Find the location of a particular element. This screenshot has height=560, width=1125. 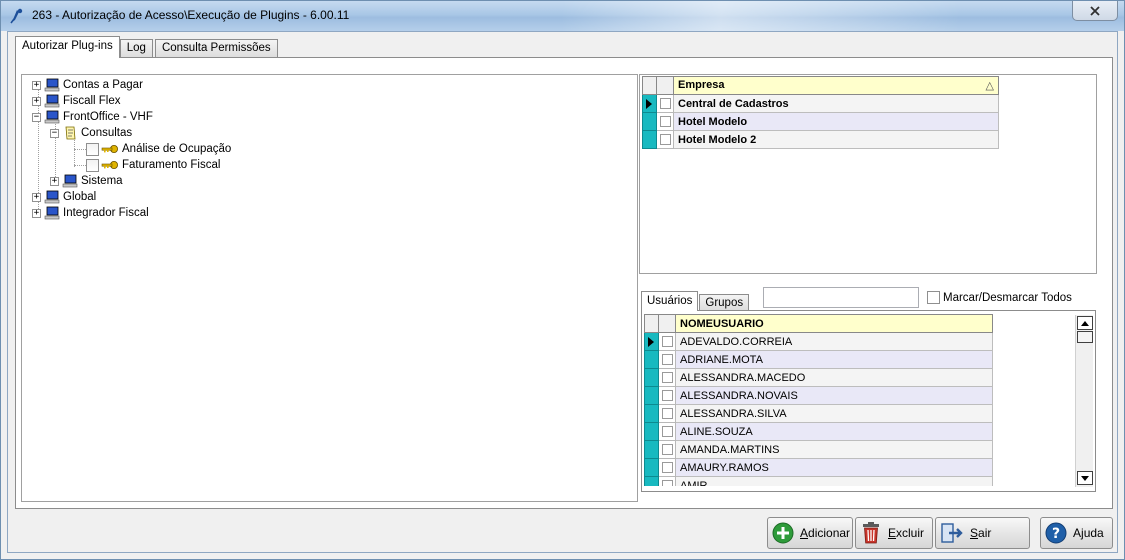

exit-icon is located at coordinates (952, 533).